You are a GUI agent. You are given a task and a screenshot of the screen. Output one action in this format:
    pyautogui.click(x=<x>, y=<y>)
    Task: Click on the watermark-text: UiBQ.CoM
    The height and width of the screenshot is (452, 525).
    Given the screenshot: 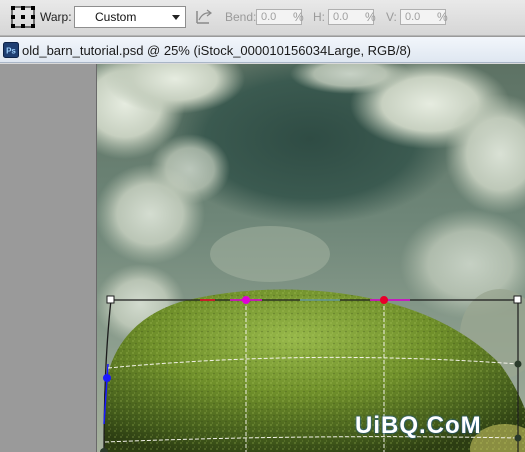 What is the action you would take?
    pyautogui.click(x=418, y=425)
    